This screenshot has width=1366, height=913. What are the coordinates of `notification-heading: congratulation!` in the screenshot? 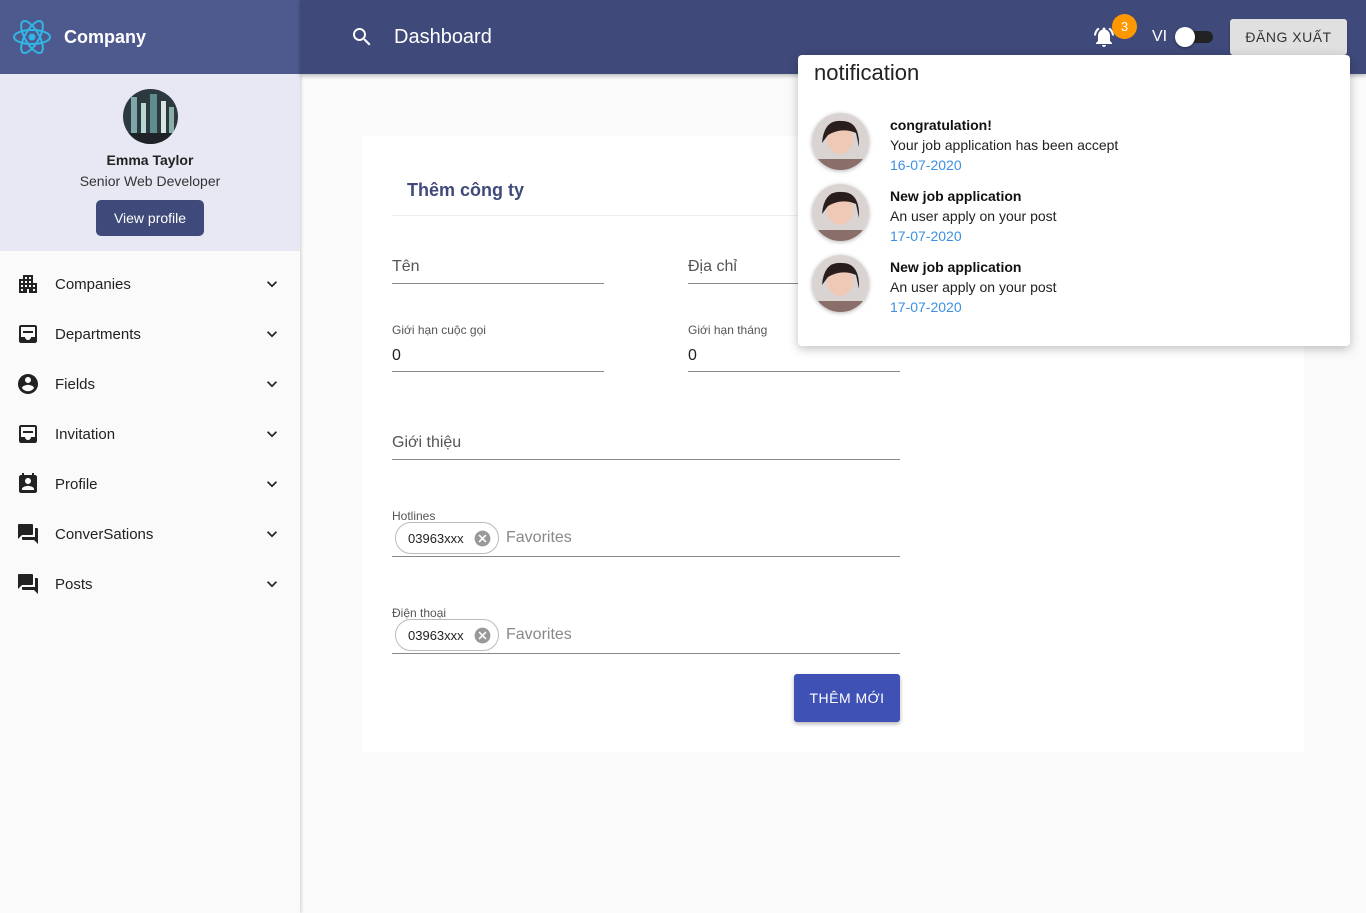 It's located at (941, 125).